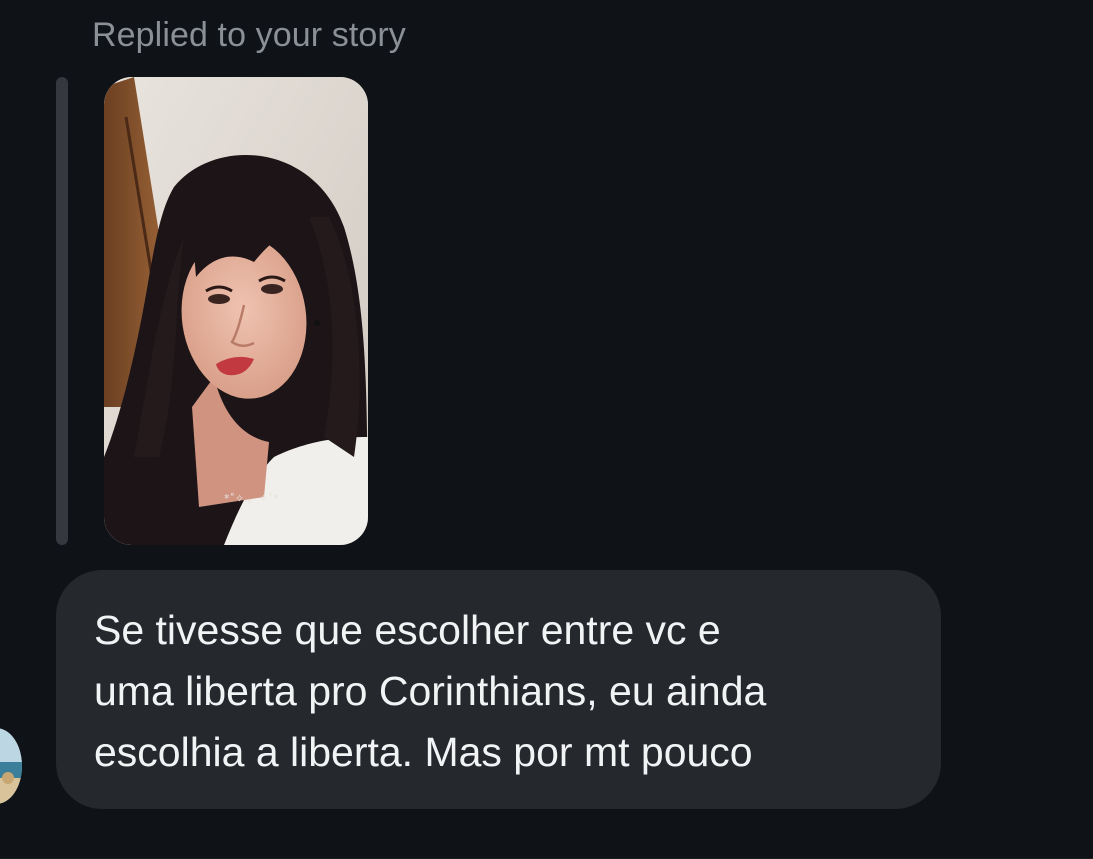 This screenshot has height=859, width=1093. What do you see at coordinates (62, 311) in the screenshot?
I see `reply-indicator-bar` at bounding box center [62, 311].